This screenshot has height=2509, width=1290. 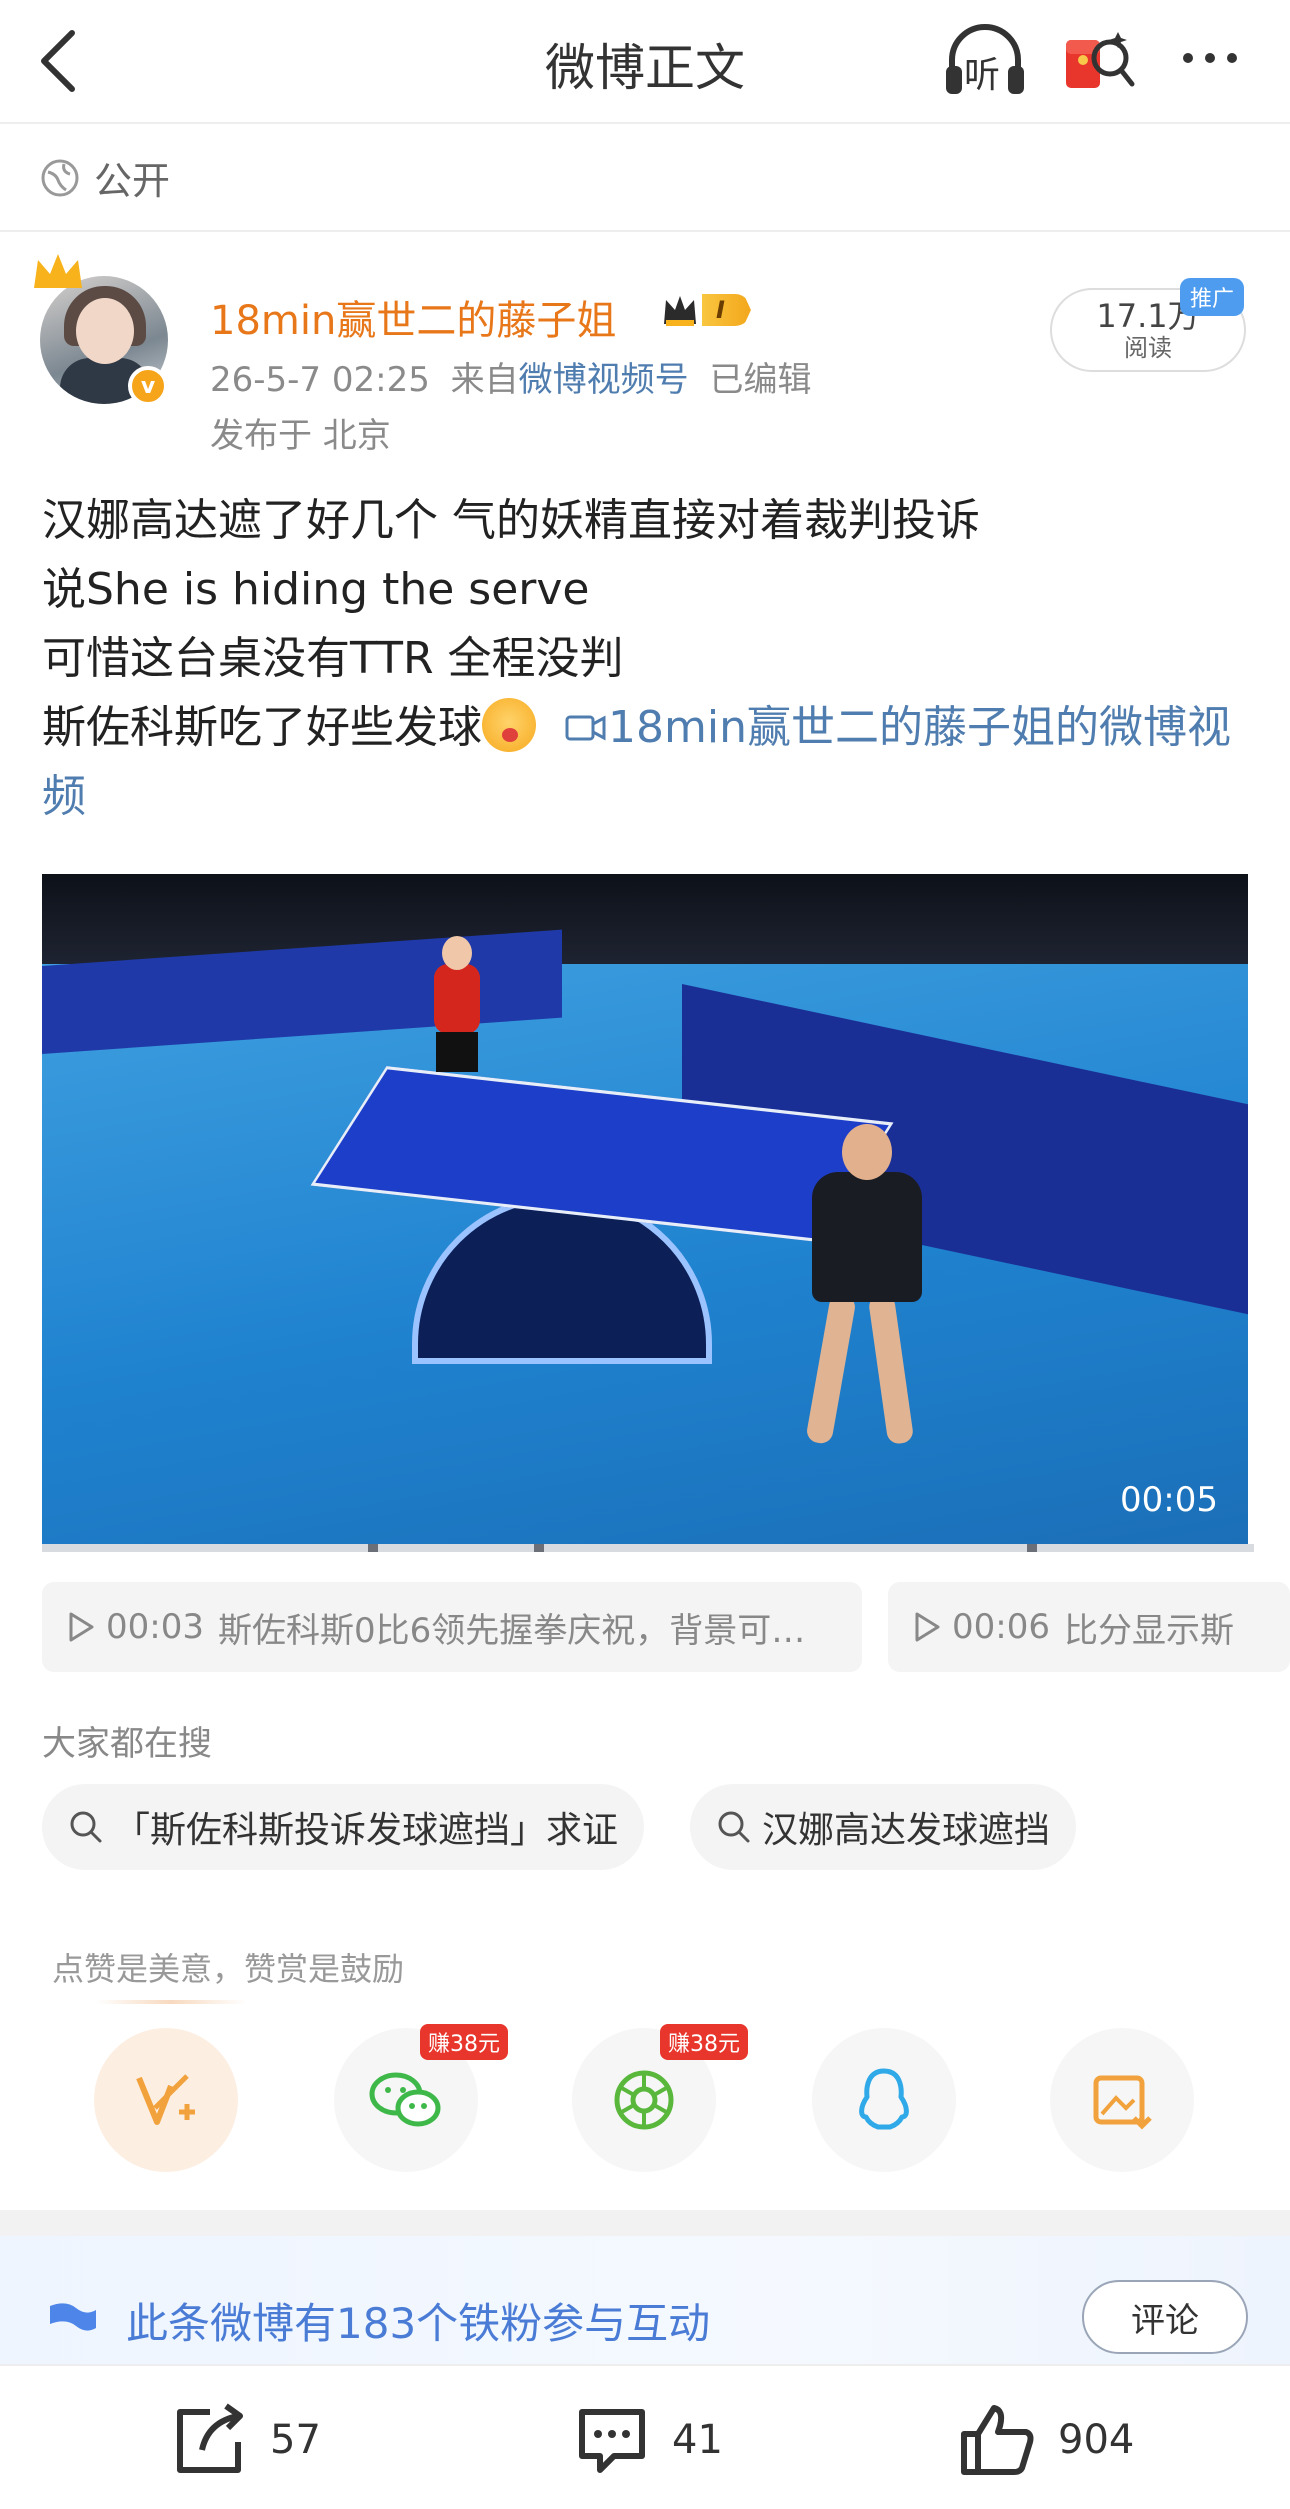 What do you see at coordinates (60, 177) in the screenshot?
I see `globe-icon` at bounding box center [60, 177].